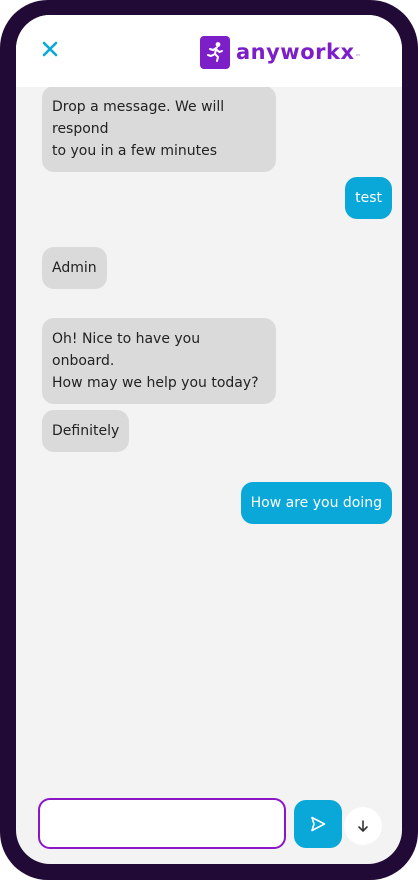 The height and width of the screenshot is (880, 418). I want to click on trademark-mark: ™, so click(358, 57).